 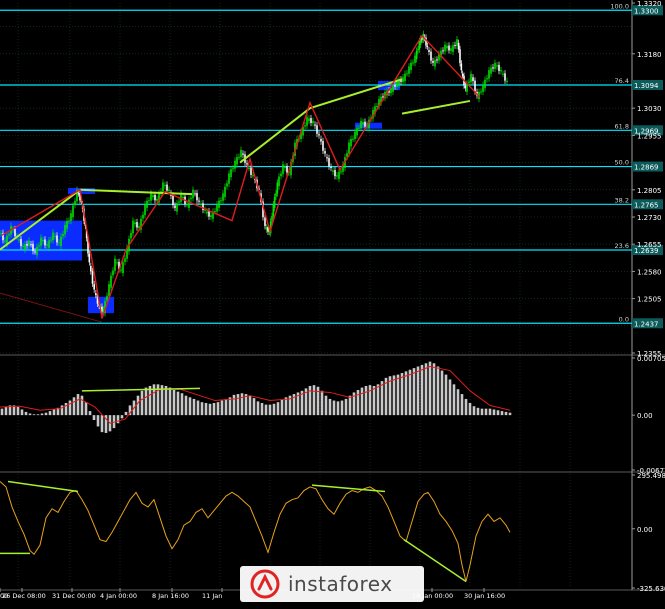 I want to click on macd-tick-label: 0.00705, so click(x=651, y=359).